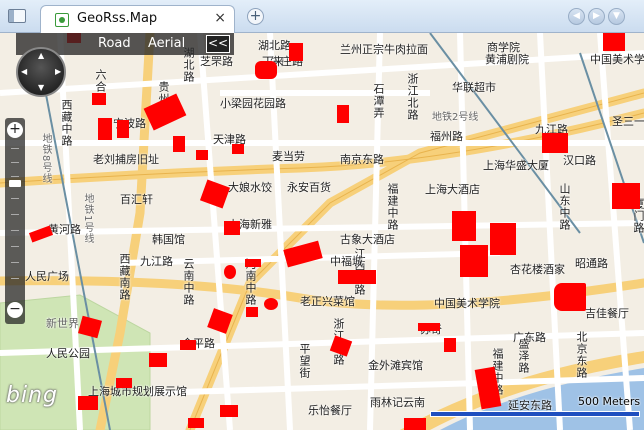  I want to click on street-label: 芝罘路, so click(216, 61).